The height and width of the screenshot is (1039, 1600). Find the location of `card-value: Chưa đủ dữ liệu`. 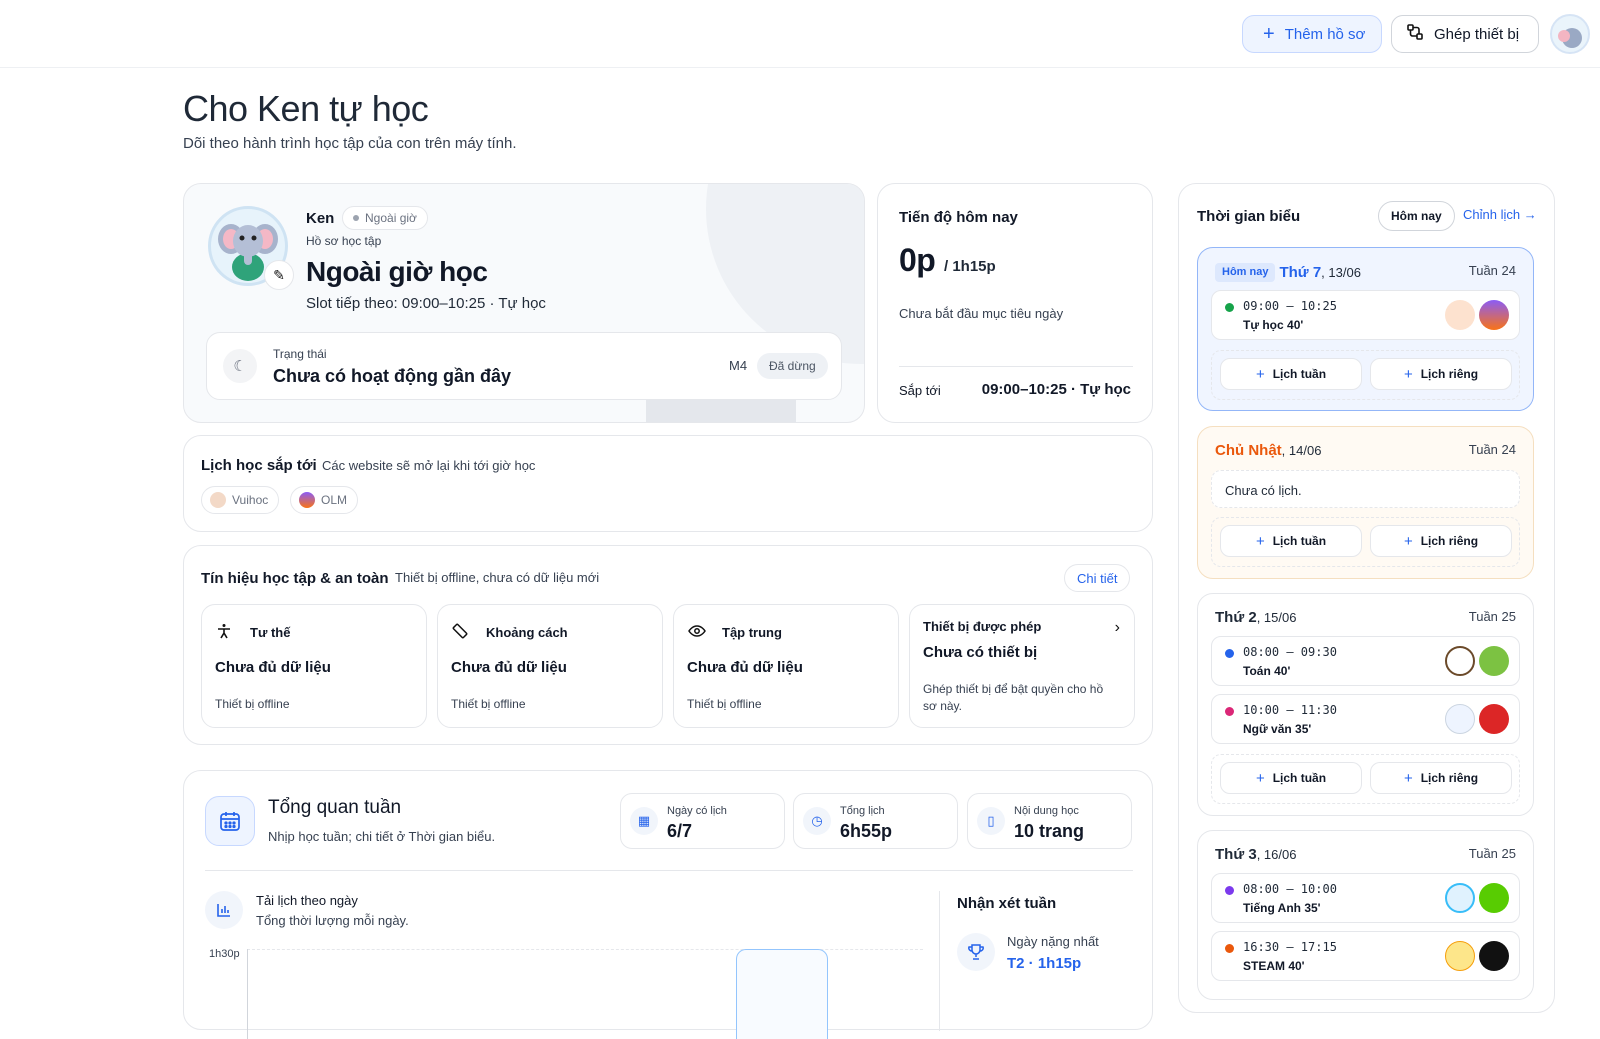

card-value: Chưa đủ dữ liệu is located at coordinates (745, 667).